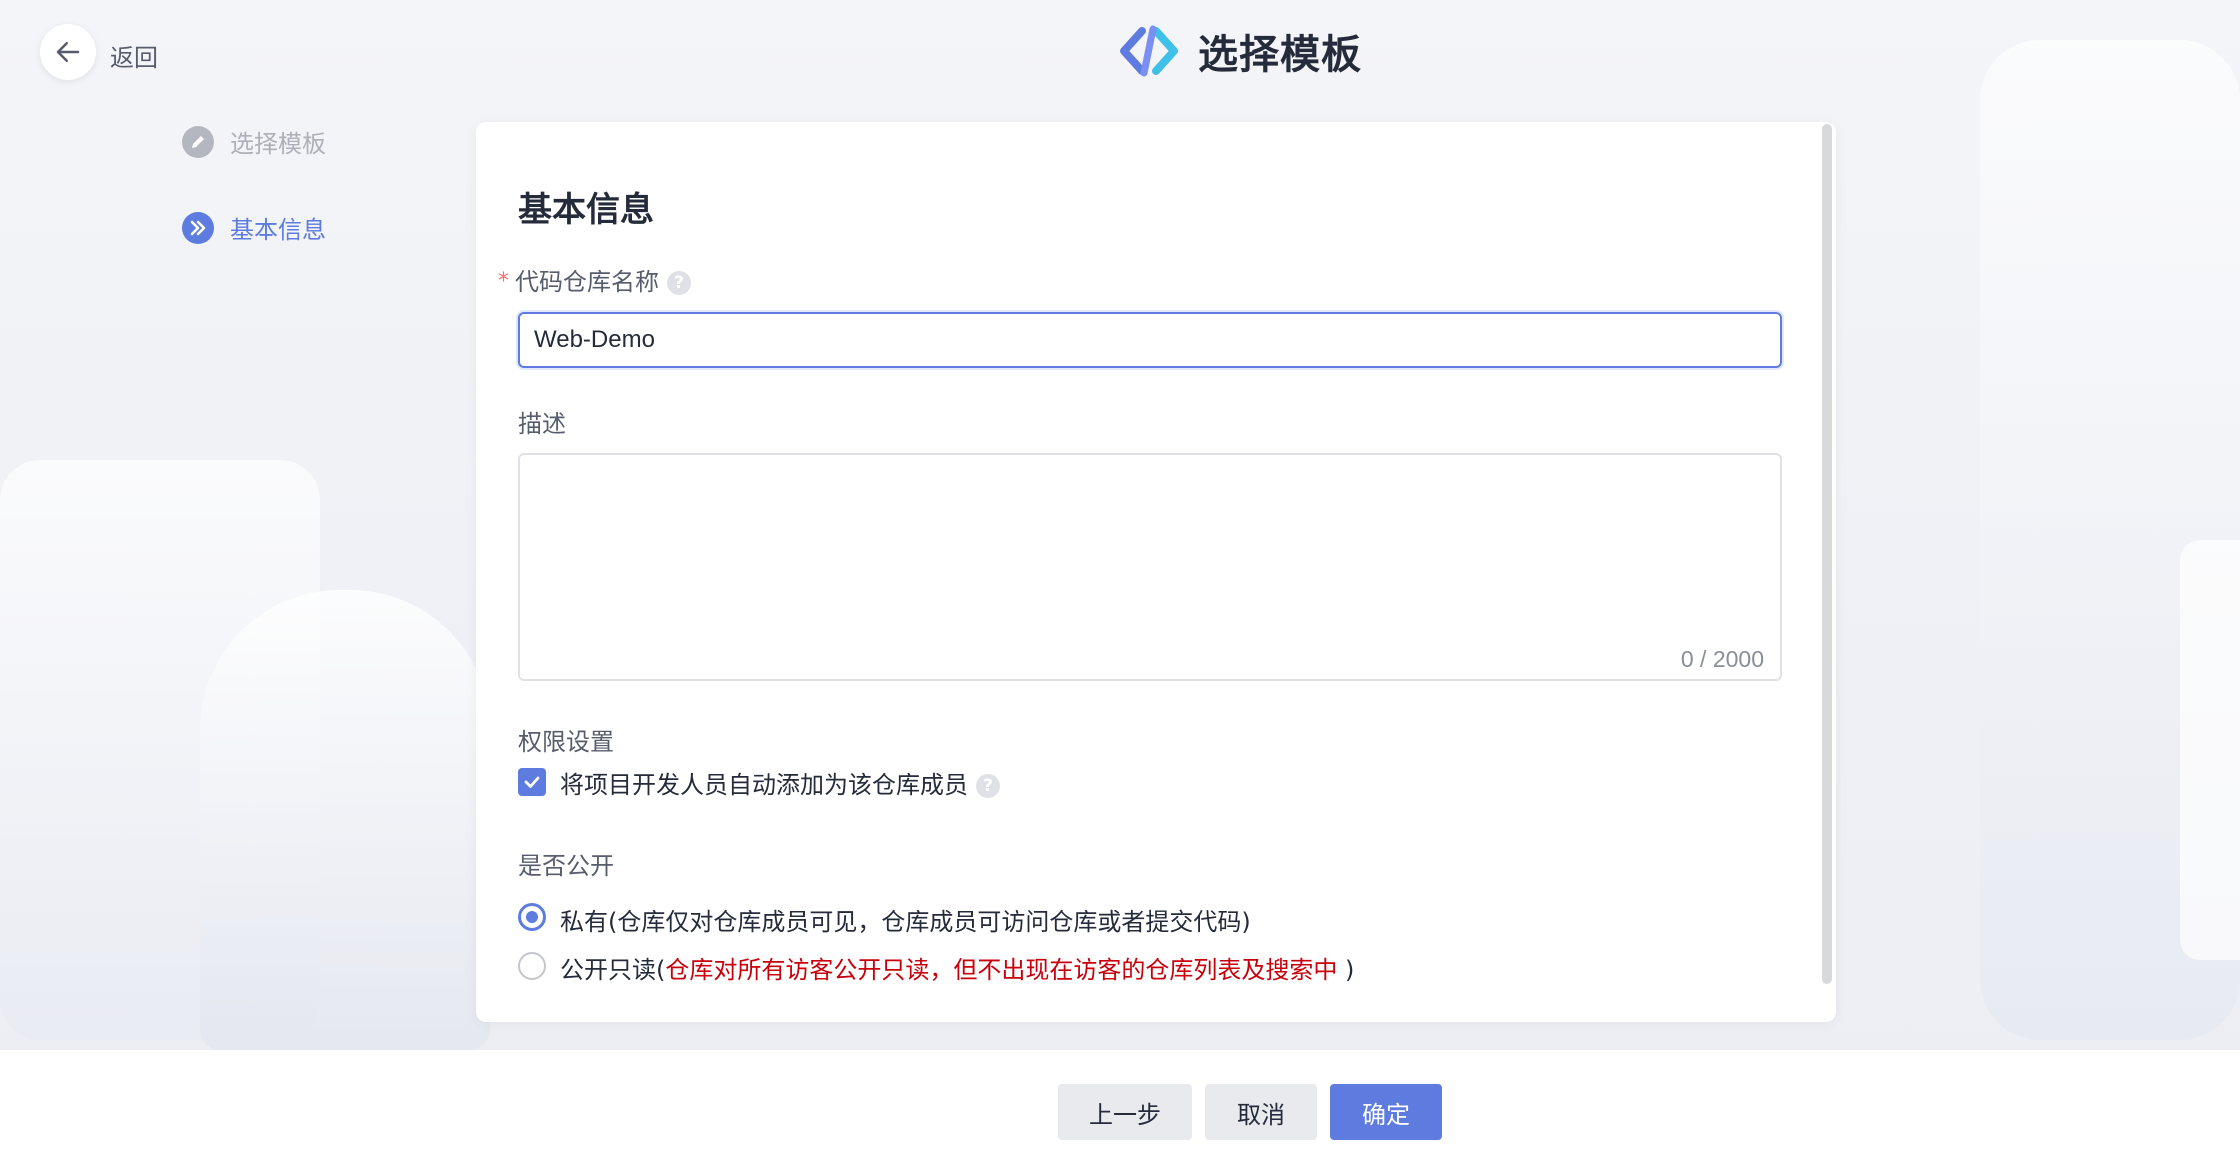 This screenshot has height=1168, width=2240. I want to click on arrow-left-icon, so click(68, 52).